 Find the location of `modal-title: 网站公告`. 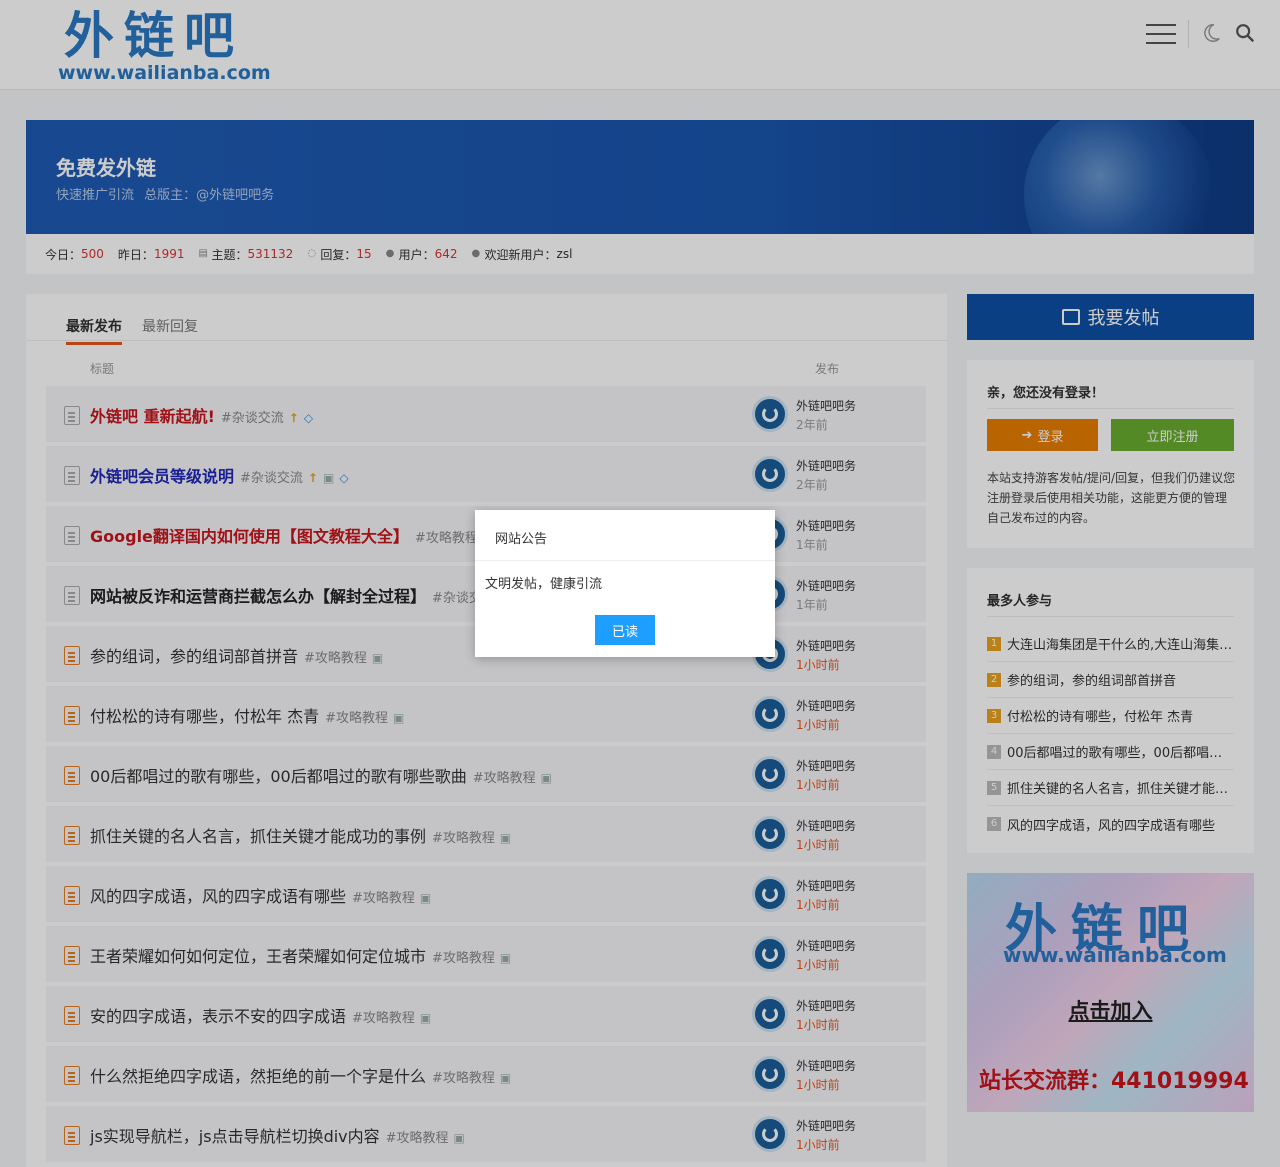

modal-title: 网站公告 is located at coordinates (521, 539).